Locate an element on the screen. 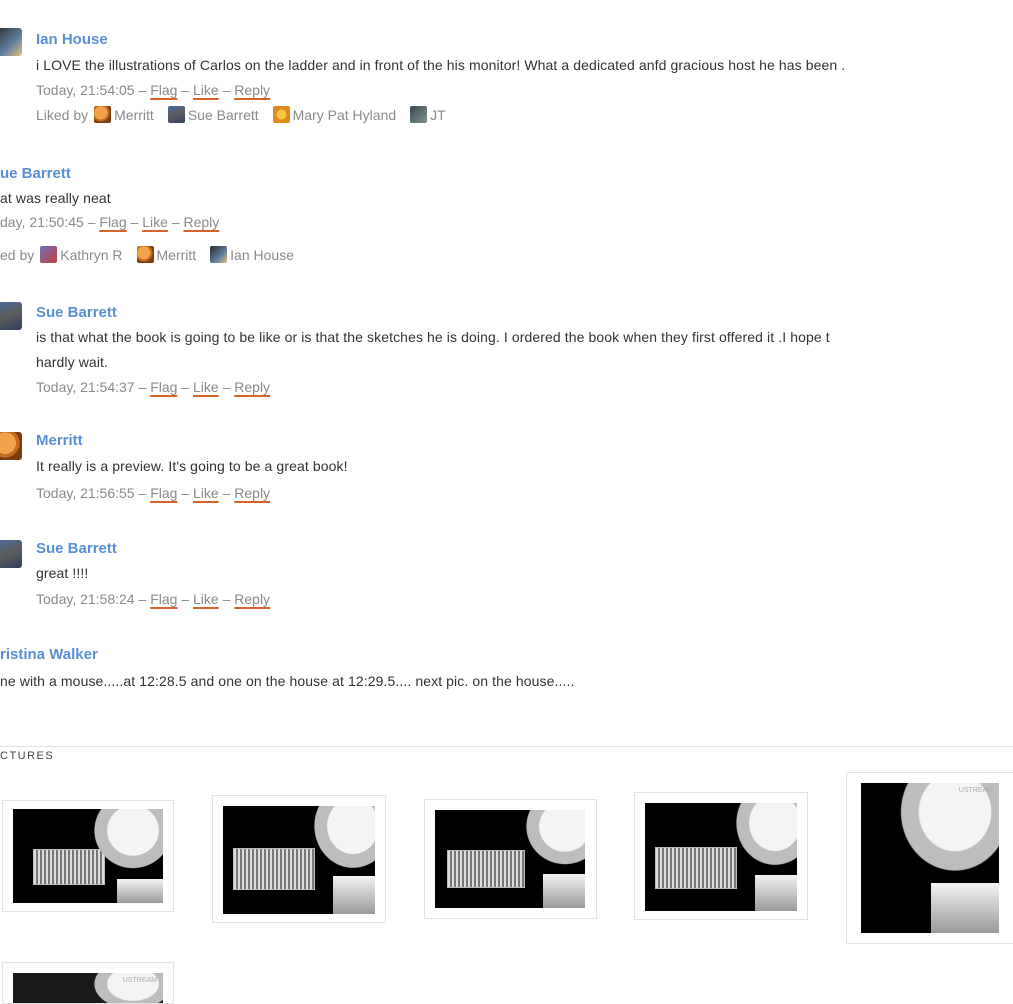 The image size is (1013, 1004). comment-meta: Today, 21:58:24 – Flag – Like – Reply is located at coordinates (153, 599).